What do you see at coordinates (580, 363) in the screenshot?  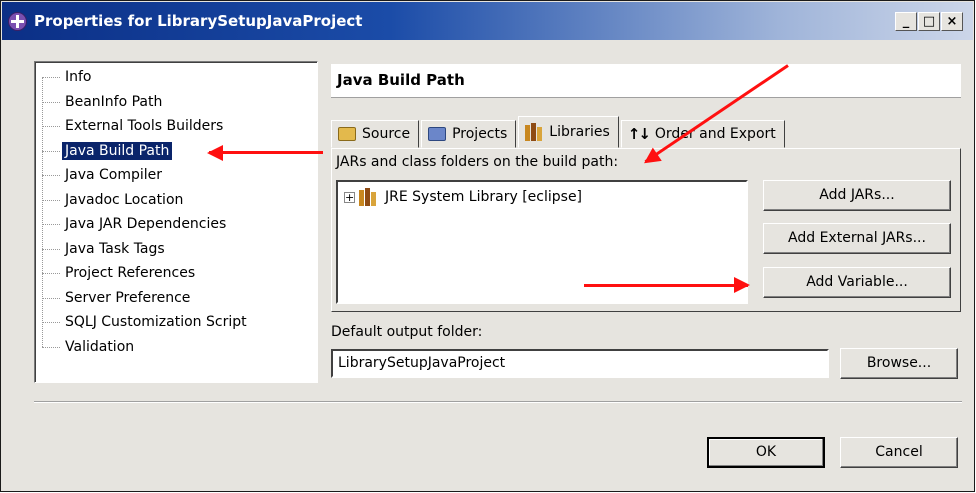 I see `output-folder-field: LibrarySetupJavaProject` at bounding box center [580, 363].